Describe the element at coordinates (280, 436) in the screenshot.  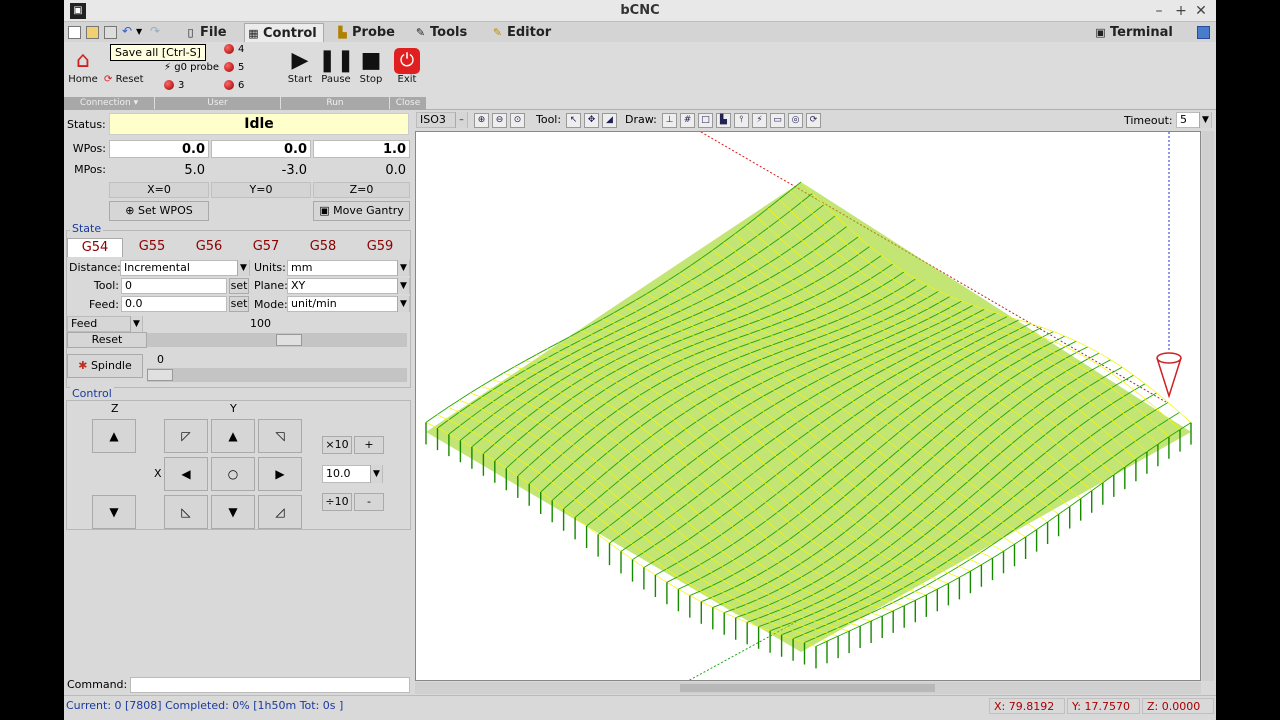
I see `jog-xplus-yplus-button: ◹` at that location.